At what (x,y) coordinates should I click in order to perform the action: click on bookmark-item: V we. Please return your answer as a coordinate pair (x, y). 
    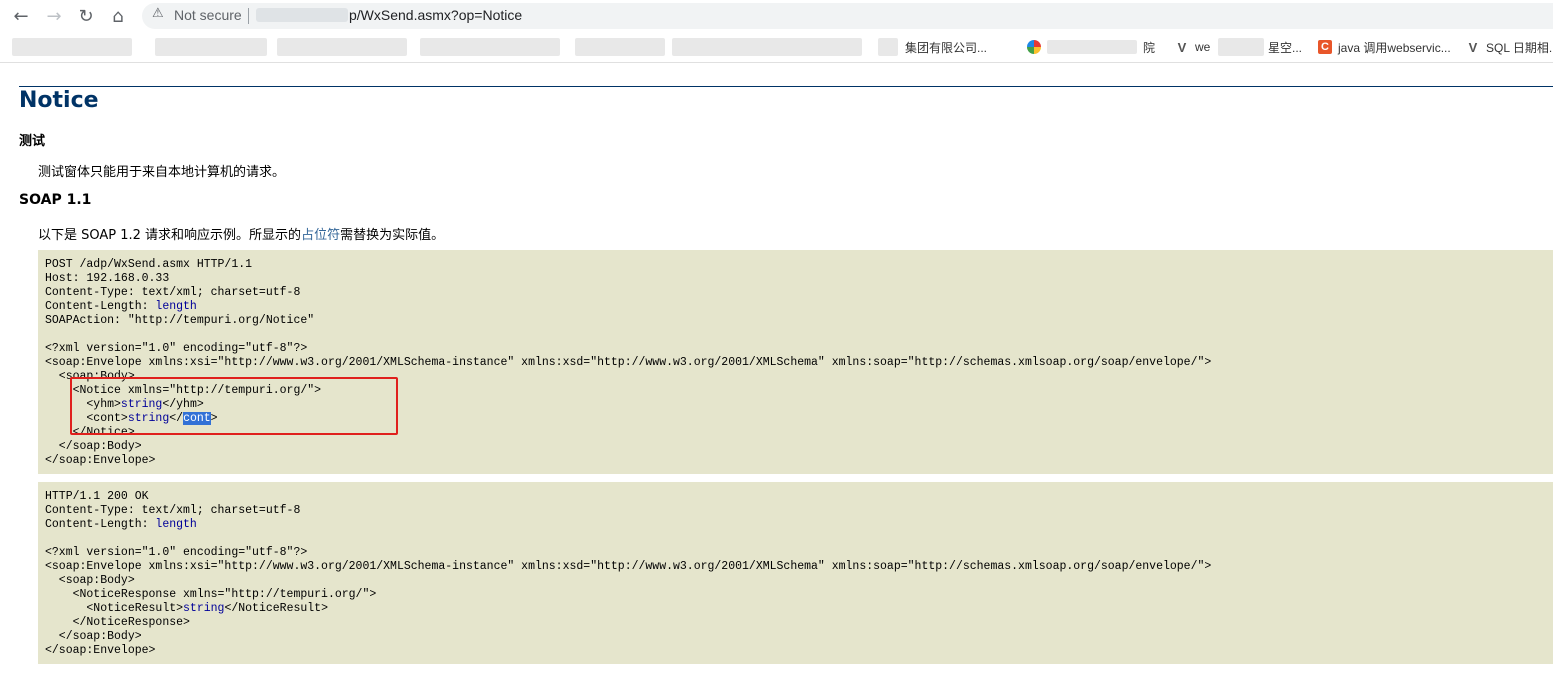
    Looking at the image, I should click on (1193, 47).